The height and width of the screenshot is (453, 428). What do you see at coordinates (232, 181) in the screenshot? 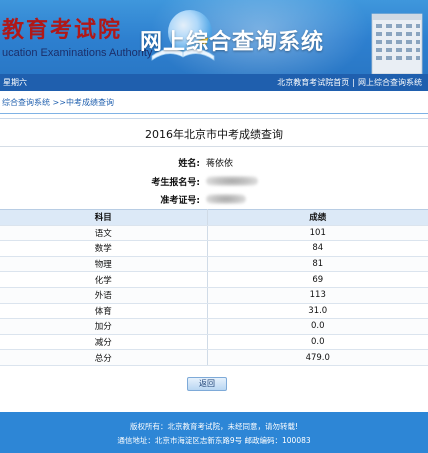
I see `exam-no-redacted` at bounding box center [232, 181].